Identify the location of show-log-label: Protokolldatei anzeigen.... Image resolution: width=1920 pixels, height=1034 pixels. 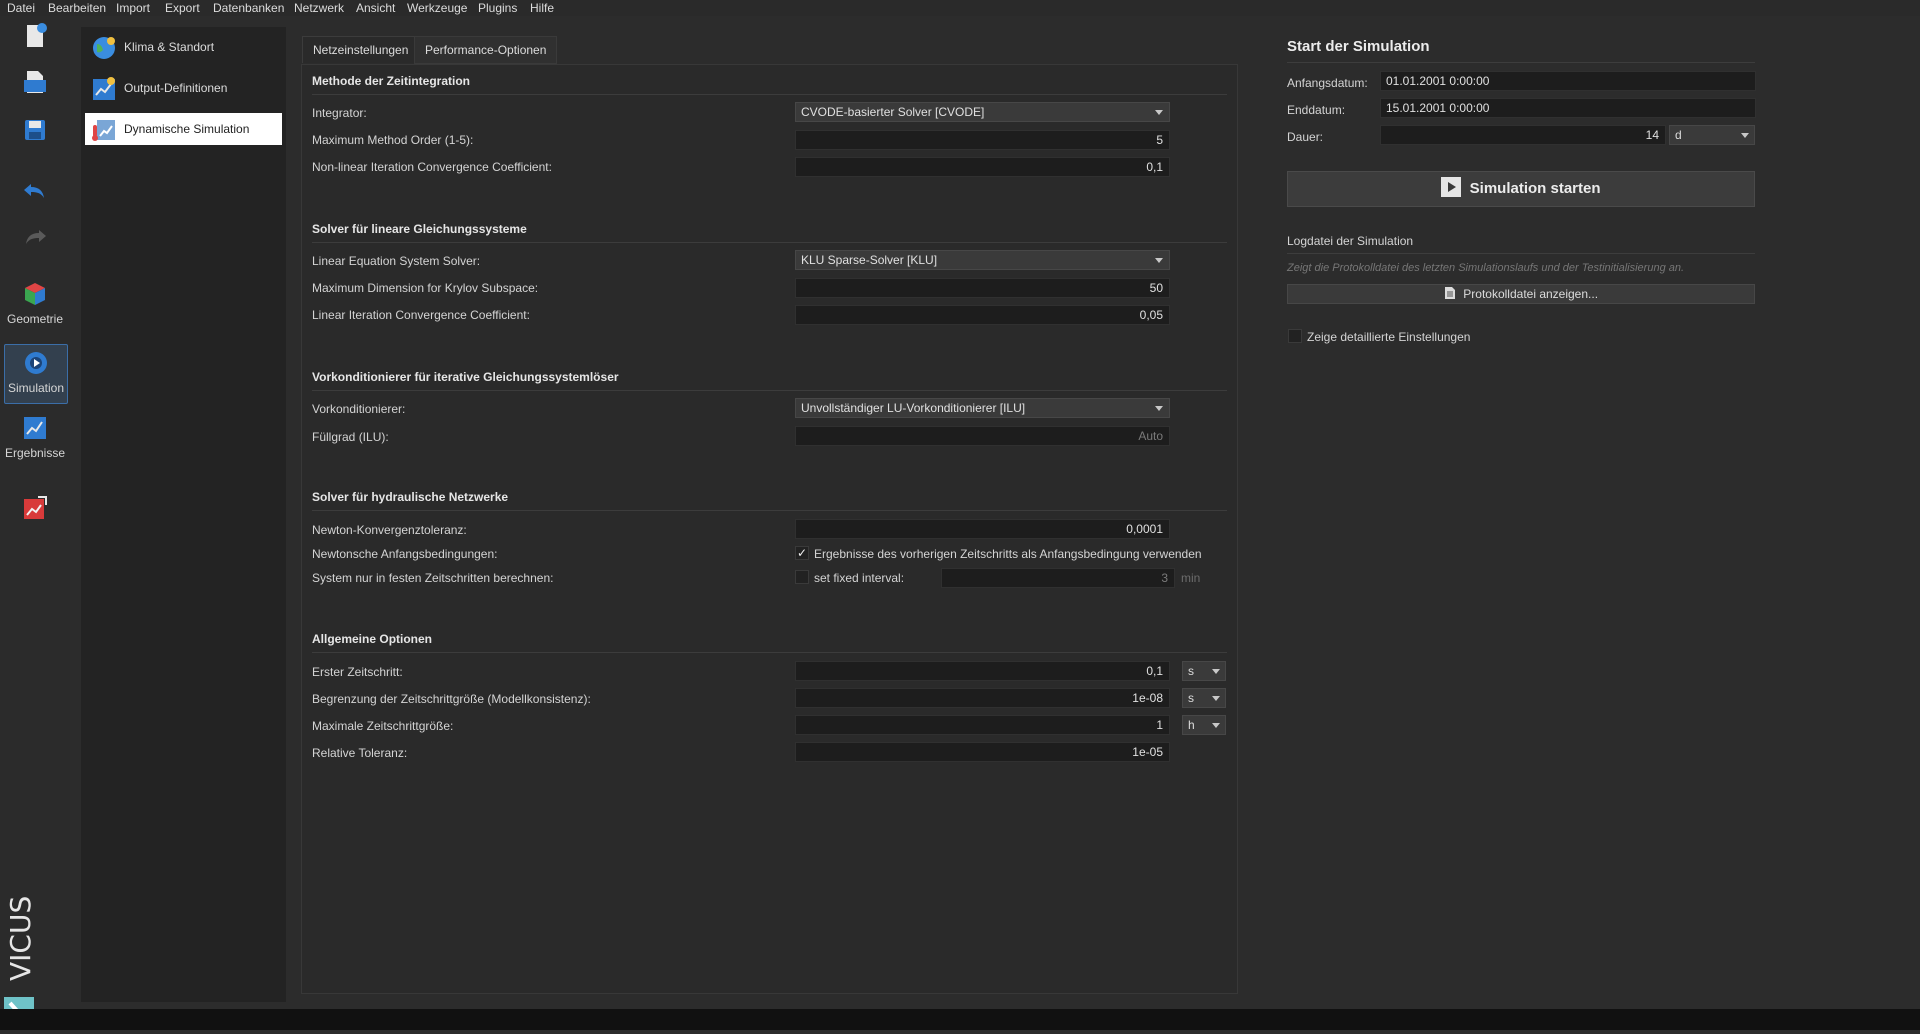
(1531, 294).